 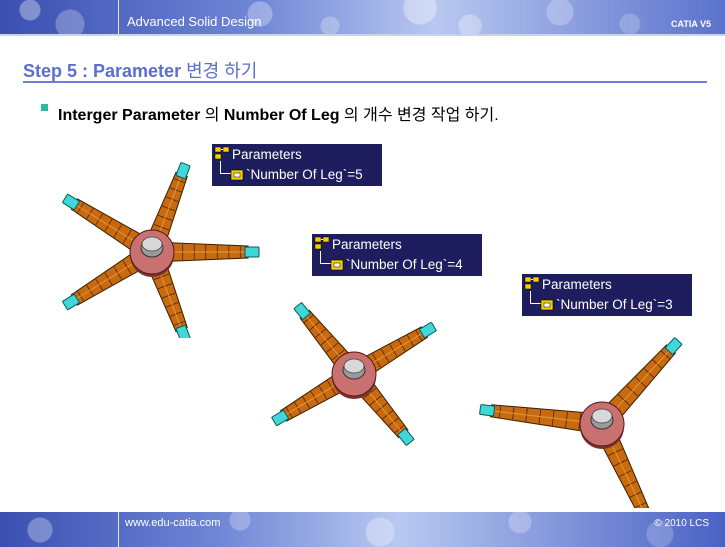 I want to click on footer-divider, so click(x=118, y=529).